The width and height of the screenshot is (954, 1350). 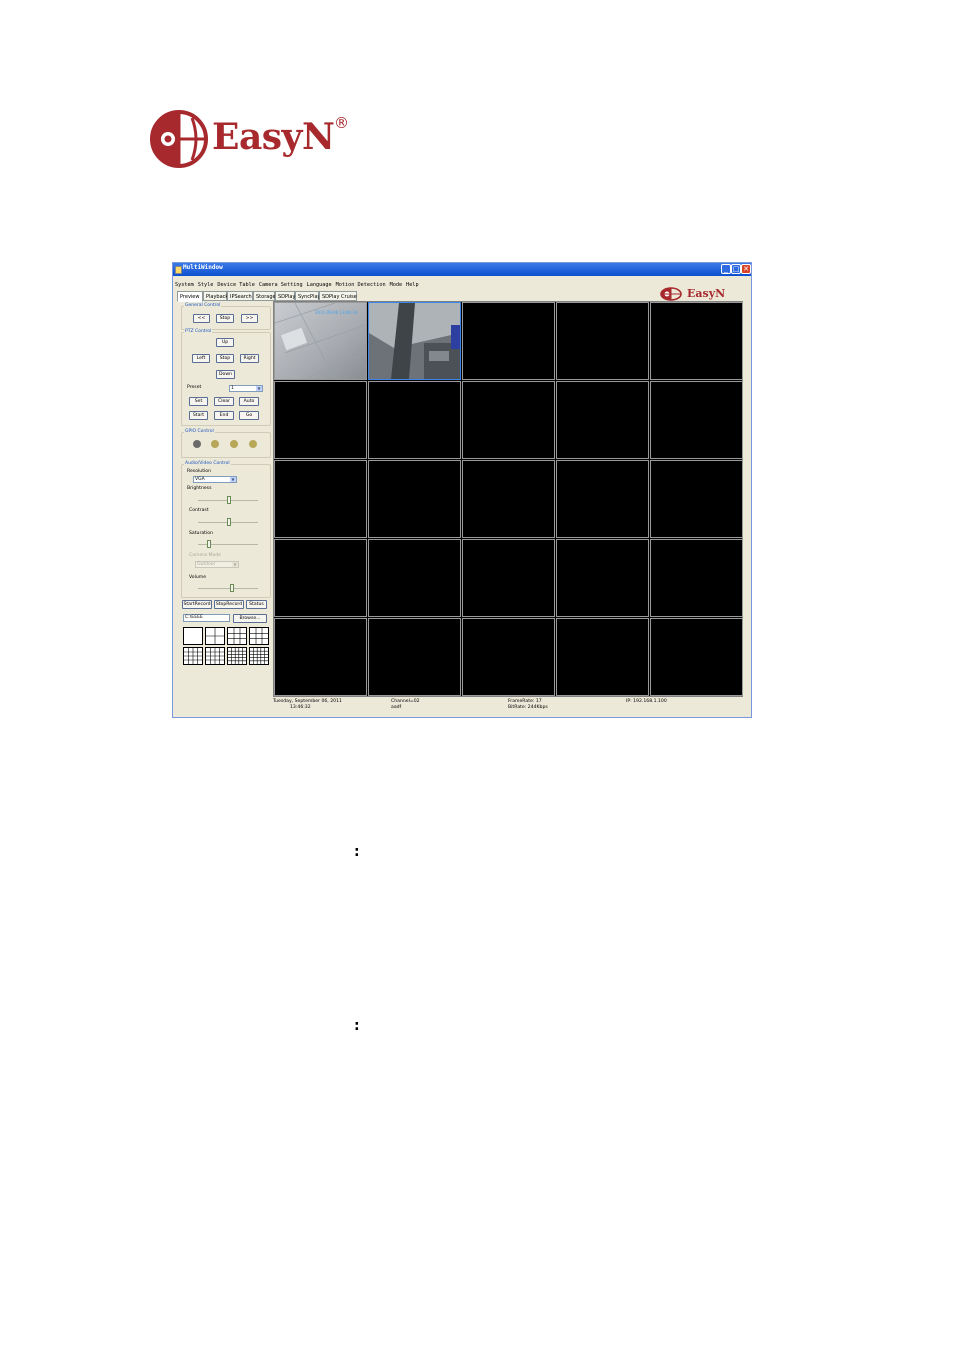 I want to click on tab-preview: Preview, so click(x=190, y=296).